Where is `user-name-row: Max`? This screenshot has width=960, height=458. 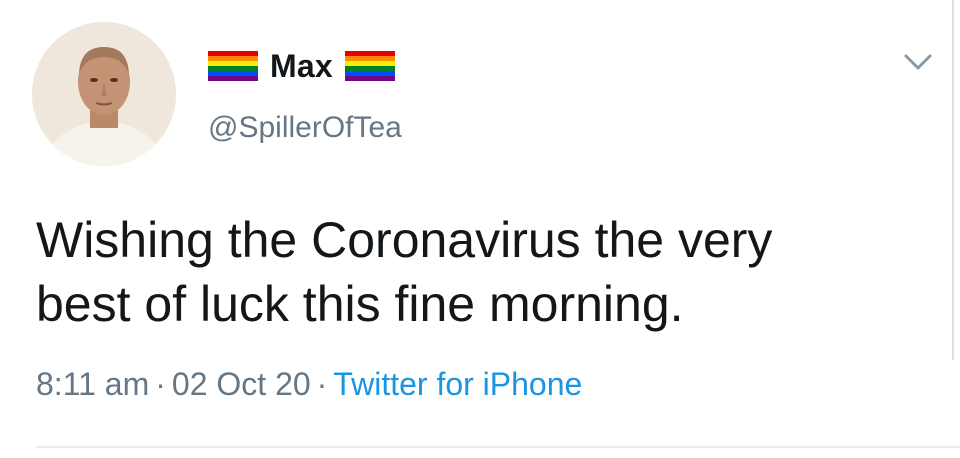
user-name-row: Max is located at coordinates (301, 66).